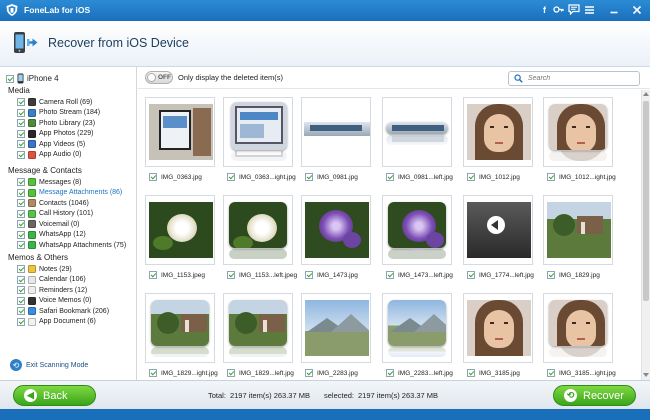  Describe the element at coordinates (159, 77) in the screenshot. I see `deleted-only-toggle: OFF` at that location.